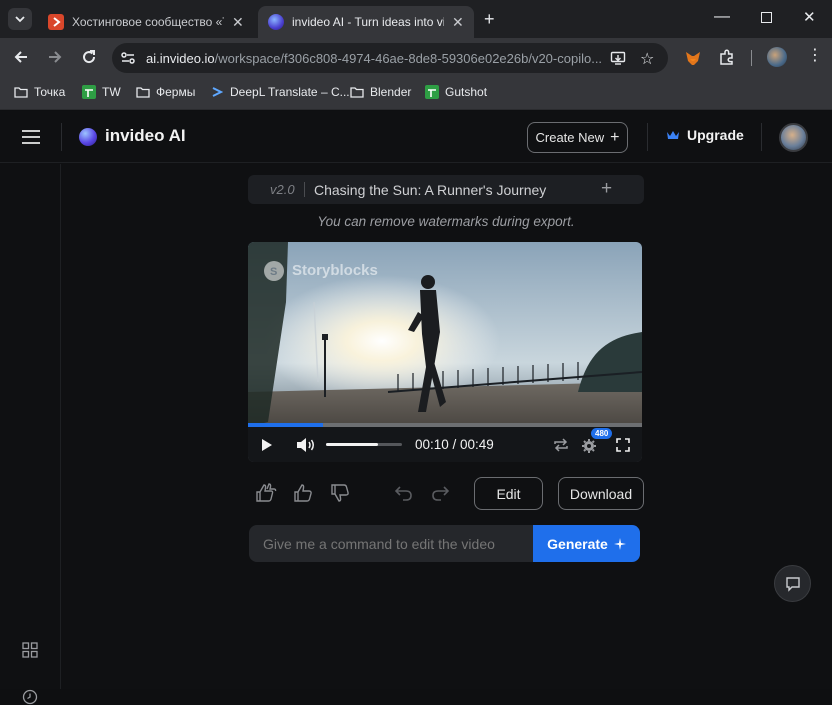 The height and width of the screenshot is (705, 832). I want to click on sparkle-icon, so click(619, 543).